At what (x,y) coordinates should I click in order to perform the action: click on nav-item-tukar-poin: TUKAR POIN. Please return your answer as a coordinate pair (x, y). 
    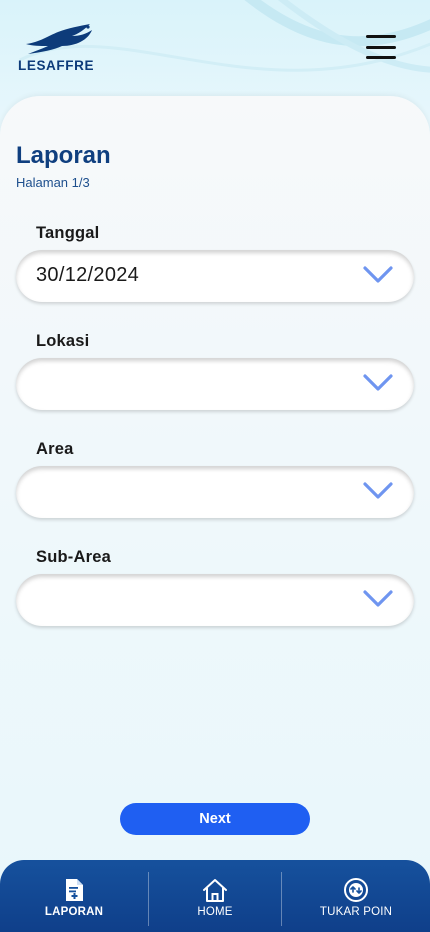
    Looking at the image, I should click on (356, 896).